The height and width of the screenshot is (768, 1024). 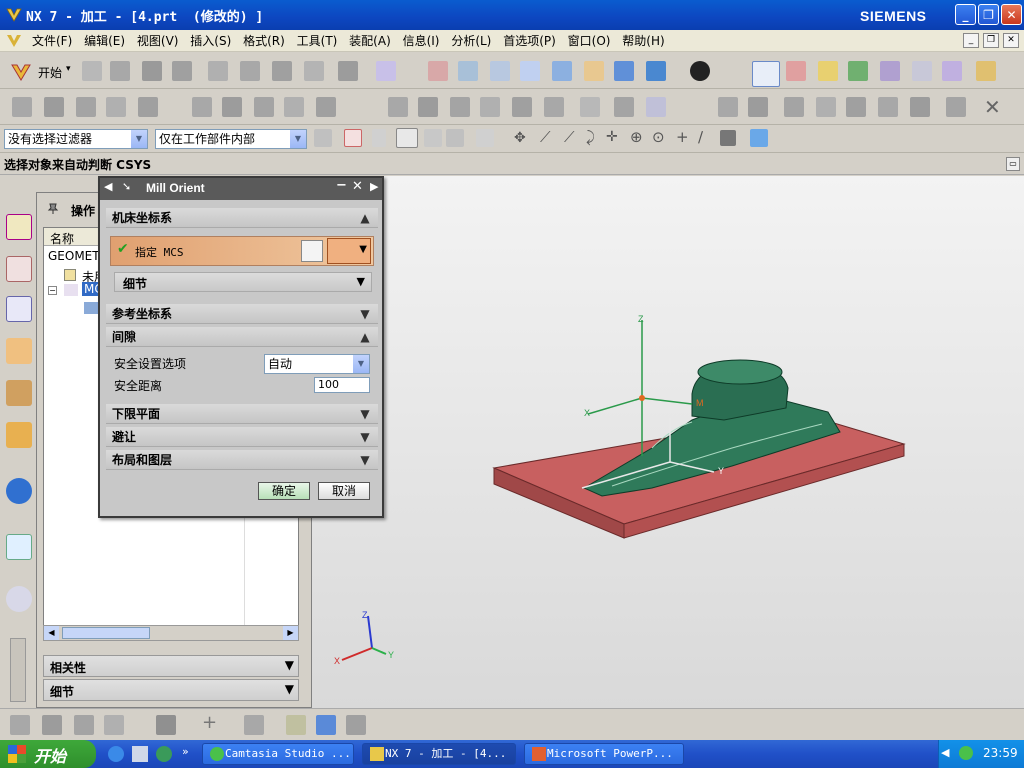 I want to click on scrollbar-thumb, so click(x=106, y=633).